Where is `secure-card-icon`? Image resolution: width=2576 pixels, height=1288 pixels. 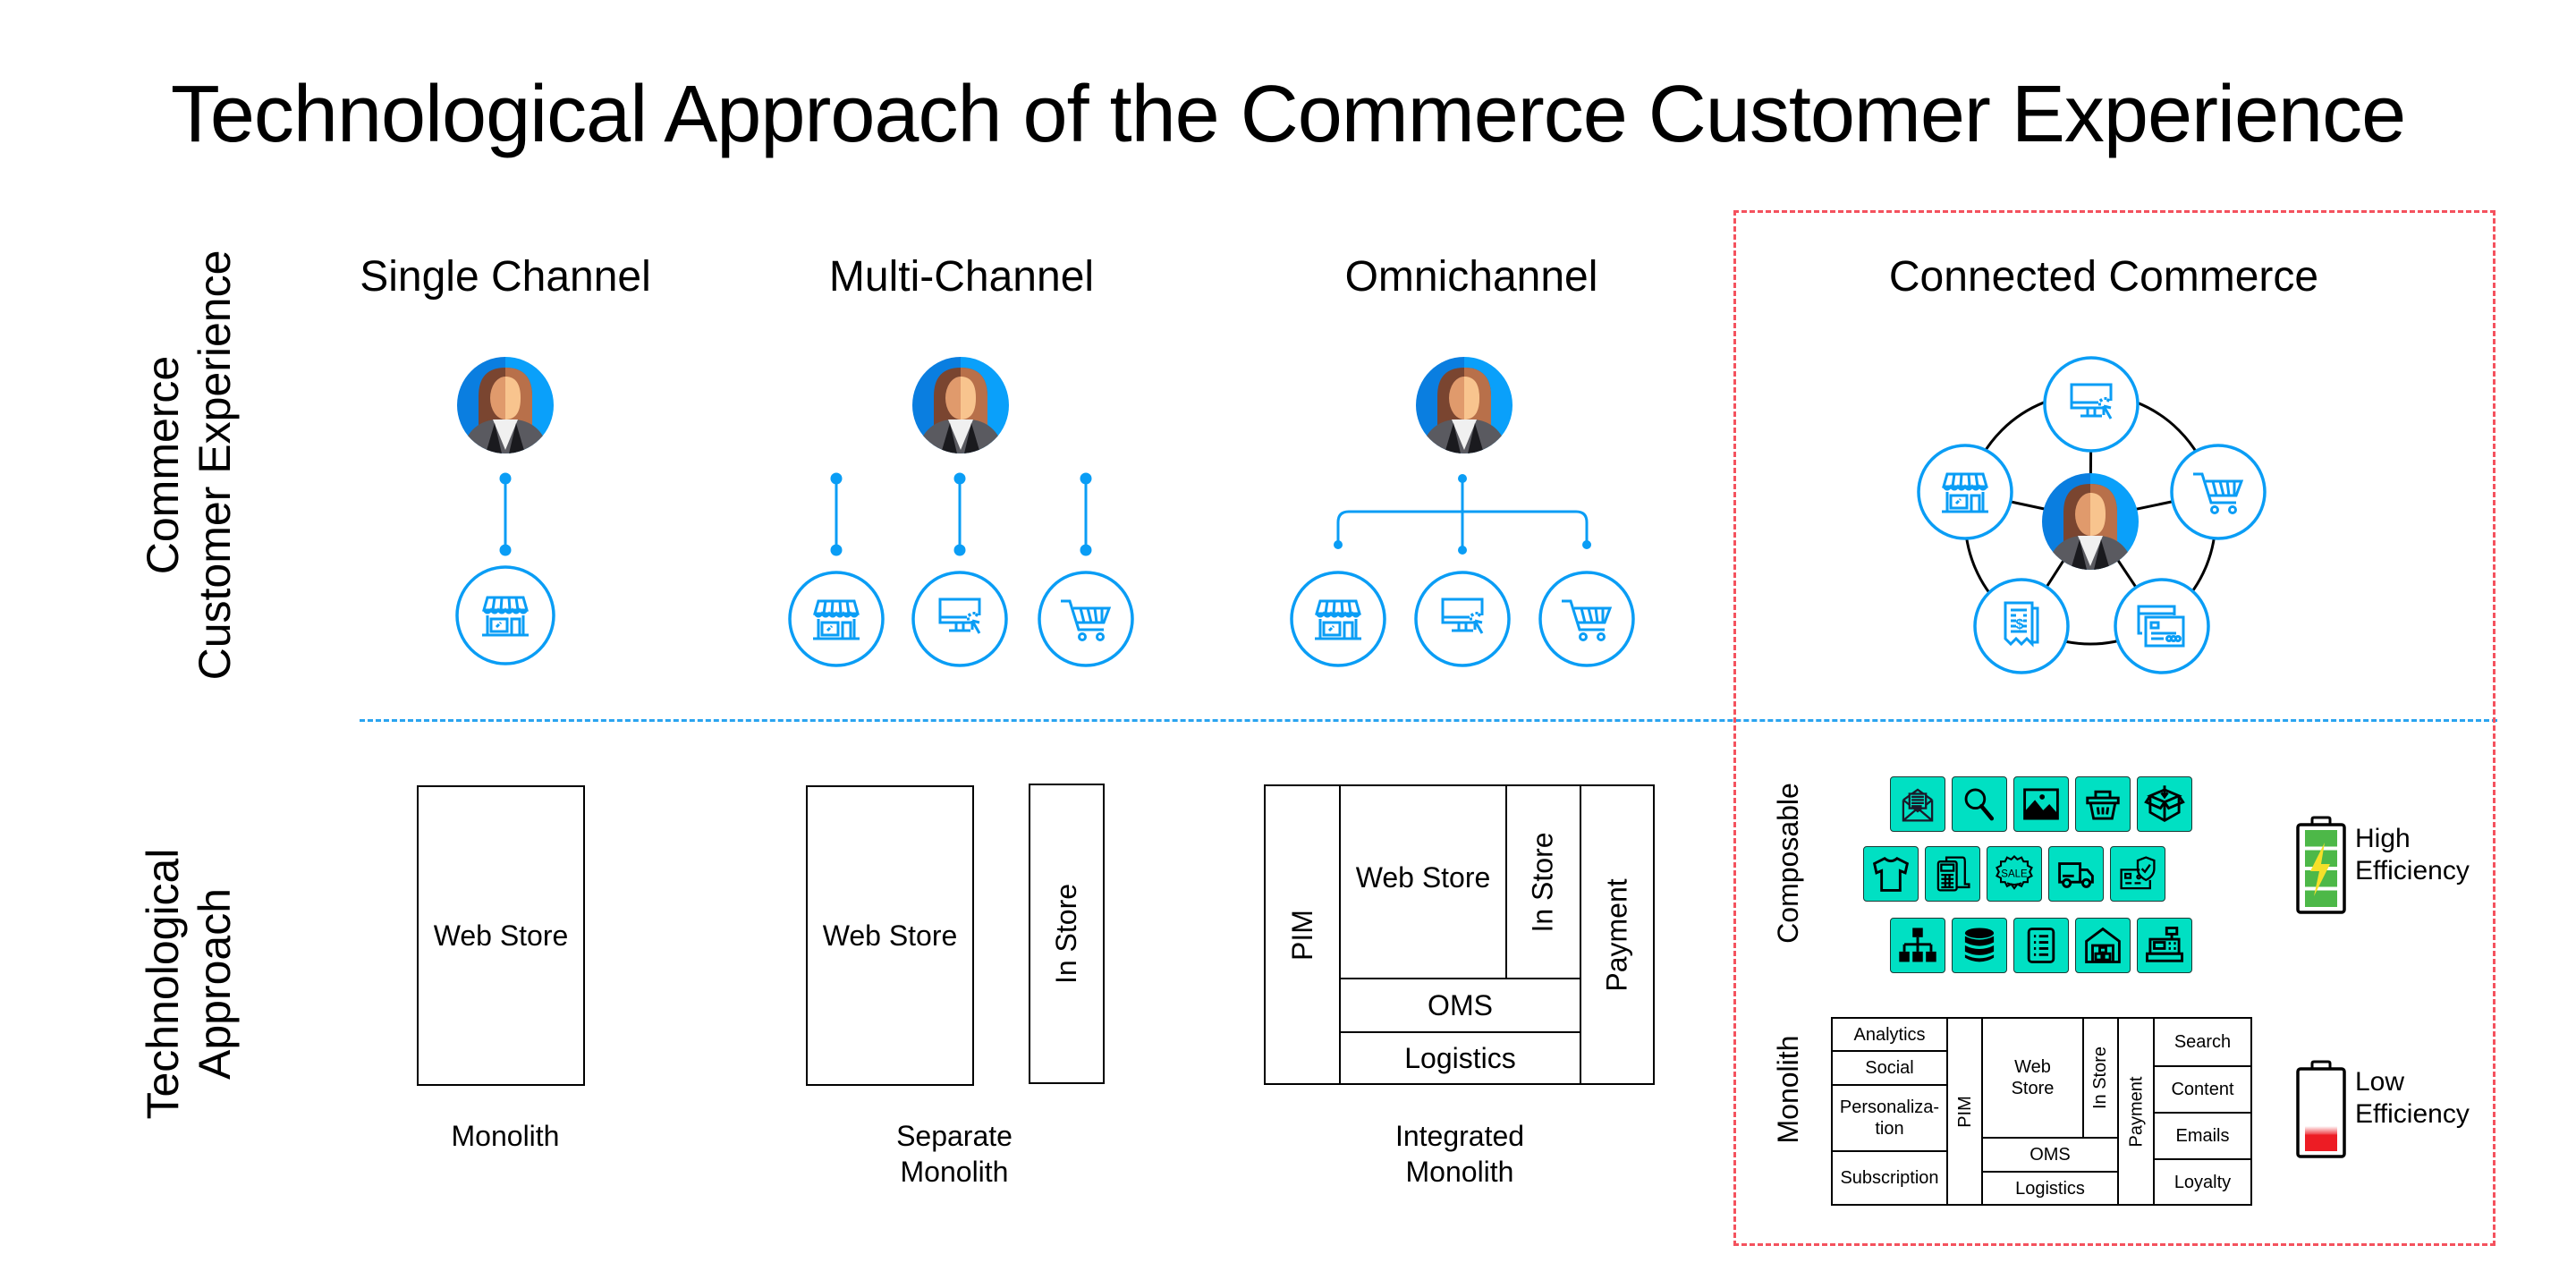 secure-card-icon is located at coordinates (2138, 873).